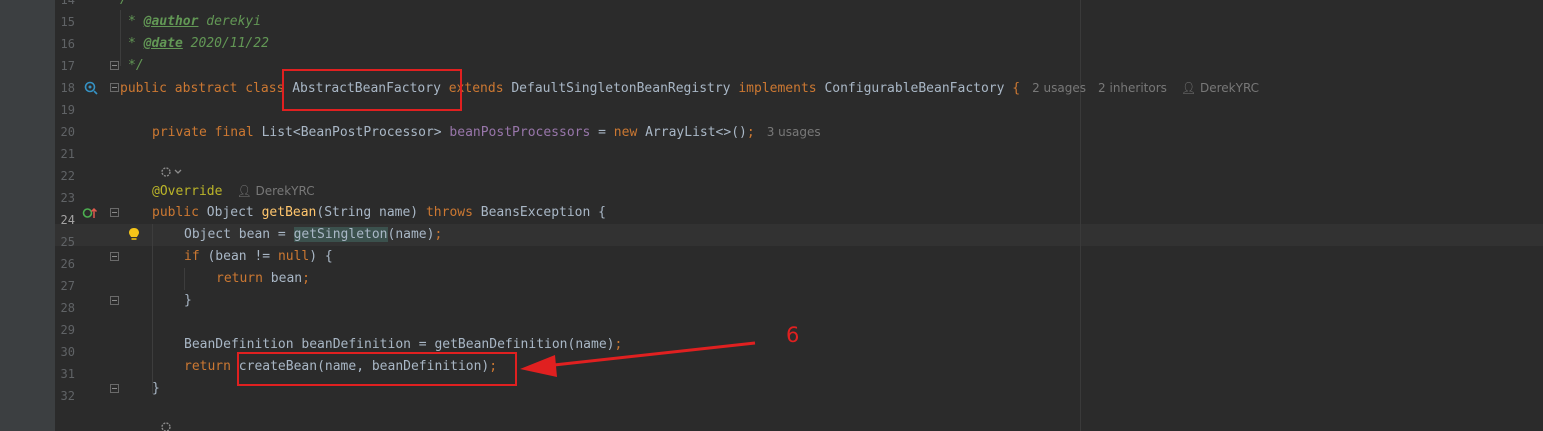  I want to click on code-line-22: @Override 👤︎ DerekYRC, so click(233, 191).